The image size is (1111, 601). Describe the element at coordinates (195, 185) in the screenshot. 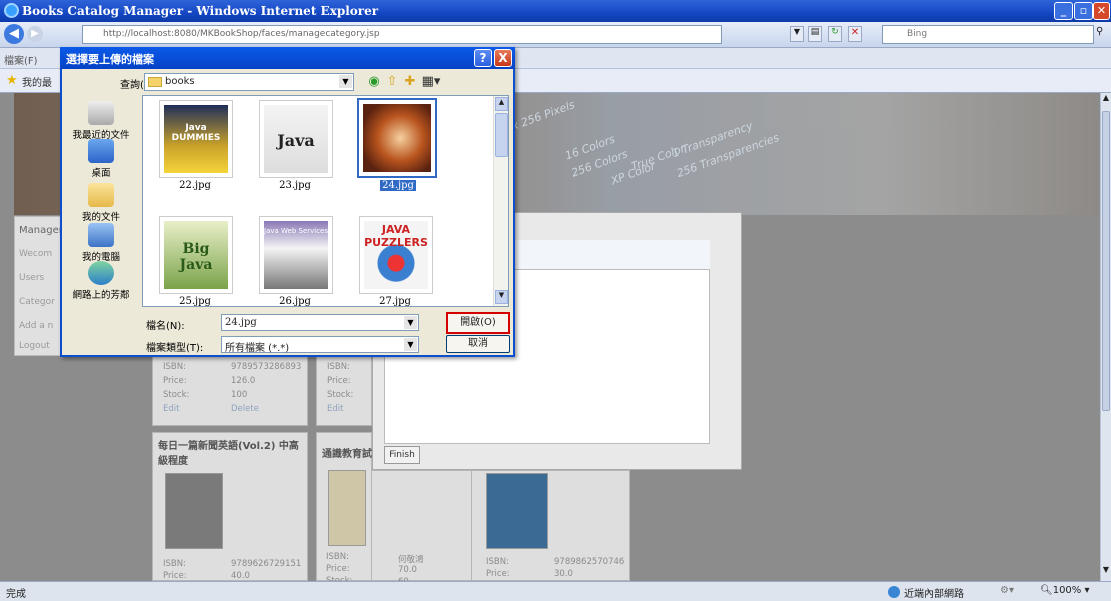

I see `file-name: 22.jpg` at that location.